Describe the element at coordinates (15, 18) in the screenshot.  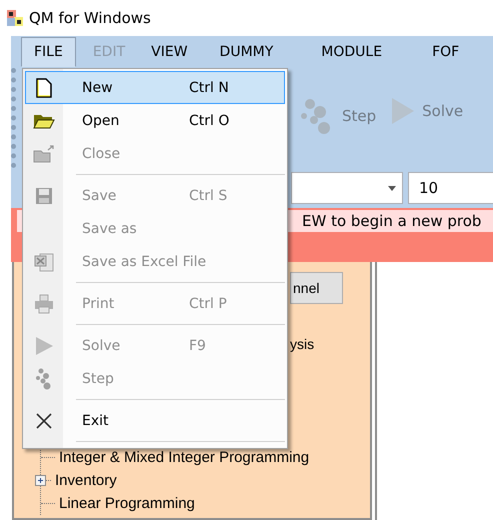
I see `app-logo-icon` at that location.